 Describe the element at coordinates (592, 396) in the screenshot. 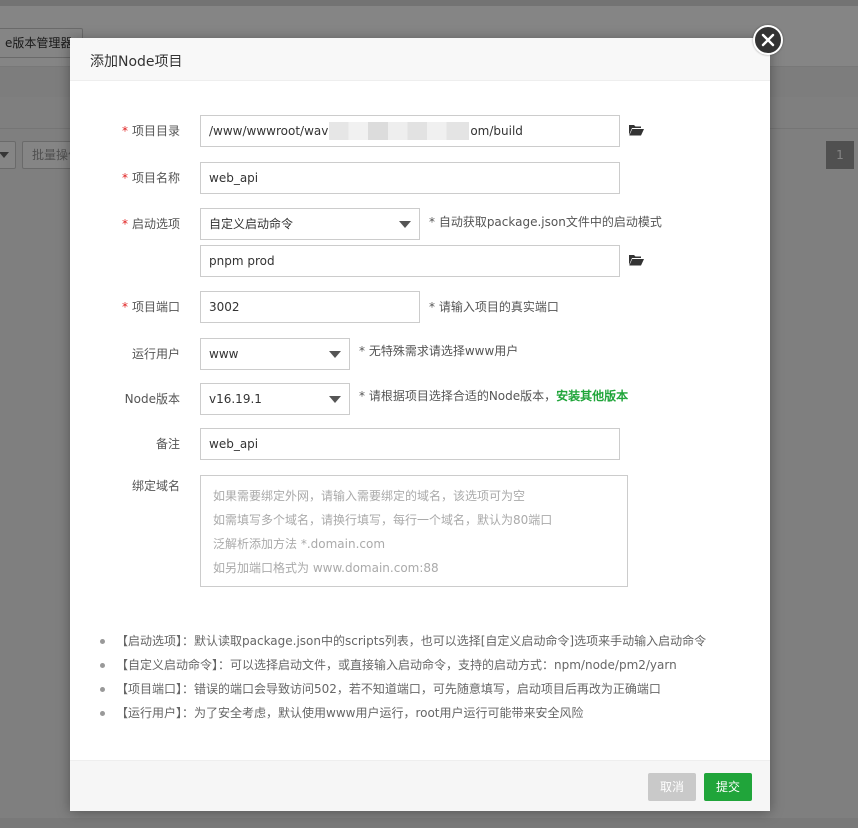

I see `install-other-version-link: 安装其他版本` at that location.